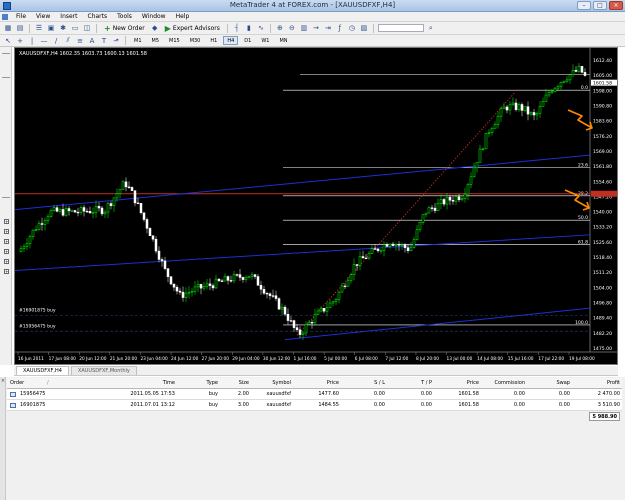 This screenshot has height=500, width=625. Describe the element at coordinates (616, 5) in the screenshot. I see `close-button: ×` at that location.